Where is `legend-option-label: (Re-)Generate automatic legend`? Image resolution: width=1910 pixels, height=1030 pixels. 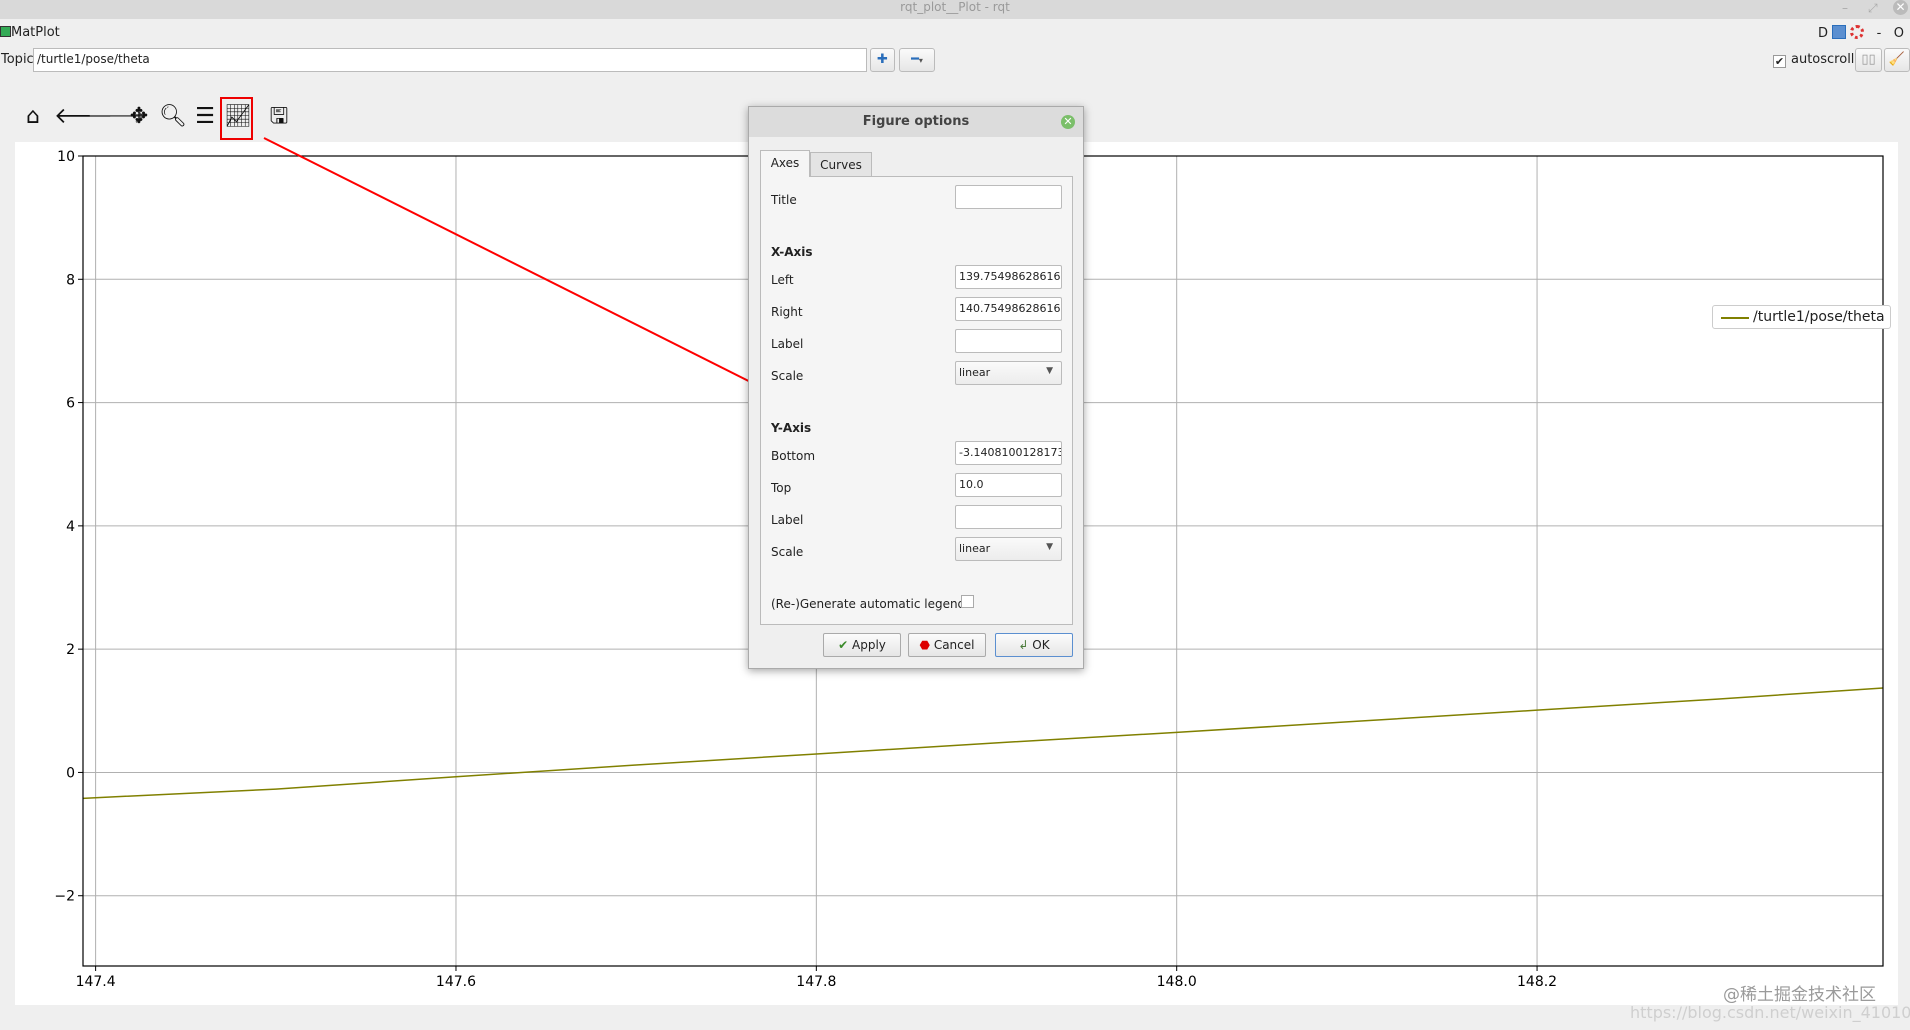
legend-option-label: (Re-)Generate automatic legend is located at coordinates (868, 604).